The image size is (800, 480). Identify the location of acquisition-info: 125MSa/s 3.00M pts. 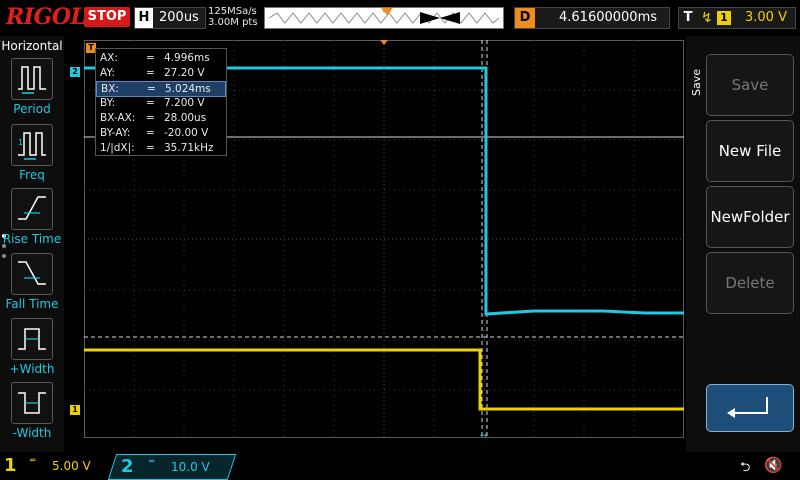
(233, 17).